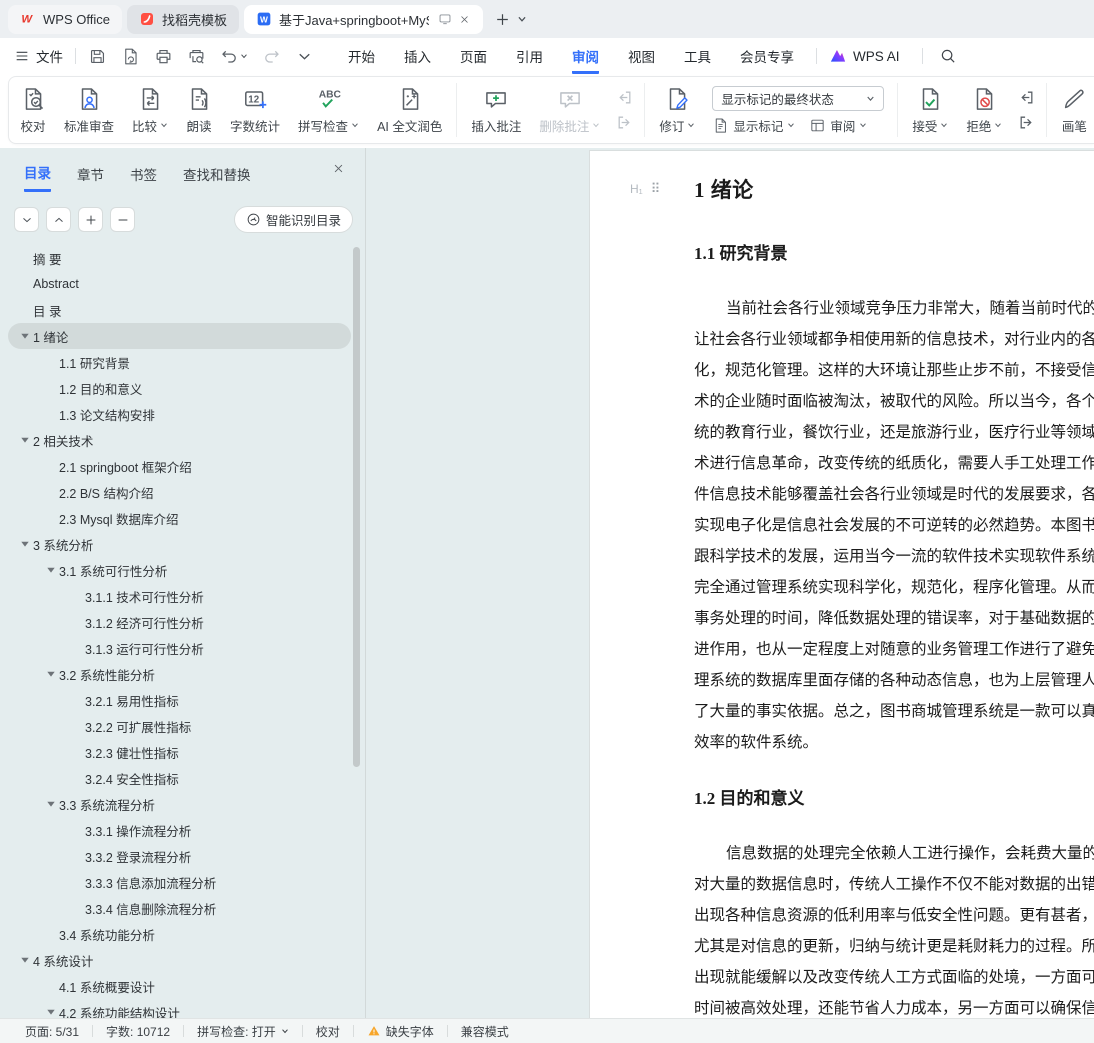 This screenshot has height=1043, width=1094. I want to click on menu-tab-工具: 工具, so click(697, 56).